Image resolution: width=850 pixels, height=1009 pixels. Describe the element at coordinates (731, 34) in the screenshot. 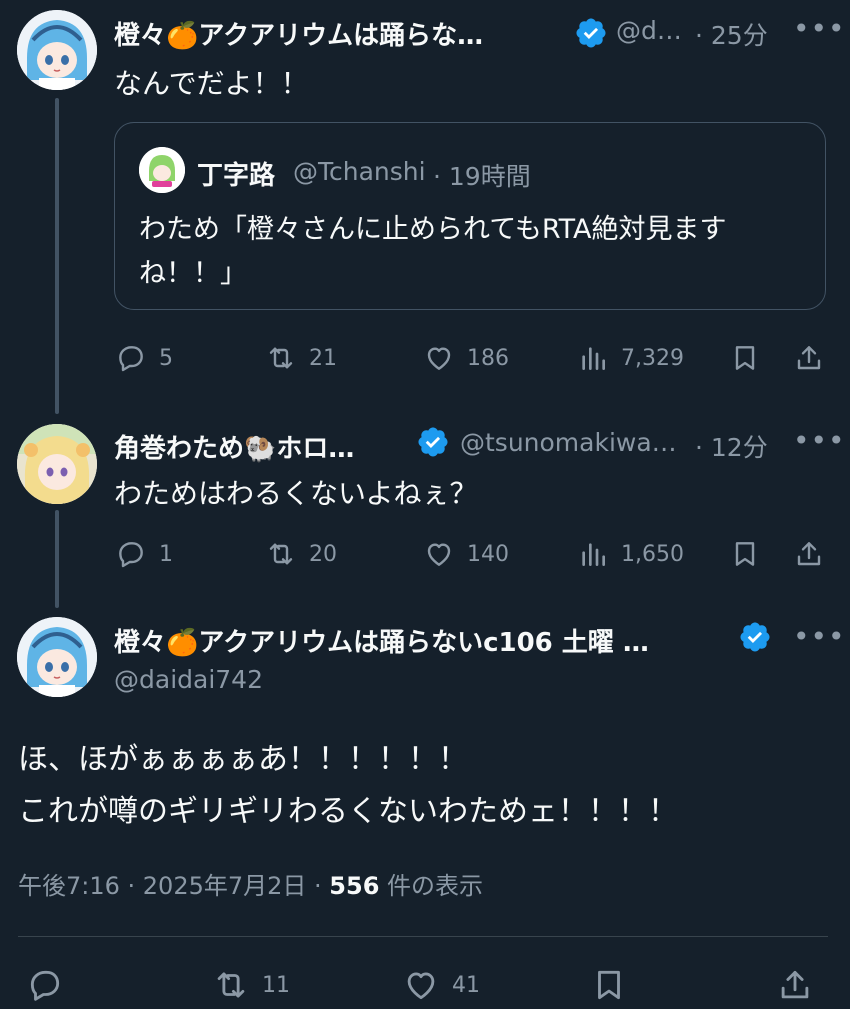

I see `tweet-time: · 25分` at that location.